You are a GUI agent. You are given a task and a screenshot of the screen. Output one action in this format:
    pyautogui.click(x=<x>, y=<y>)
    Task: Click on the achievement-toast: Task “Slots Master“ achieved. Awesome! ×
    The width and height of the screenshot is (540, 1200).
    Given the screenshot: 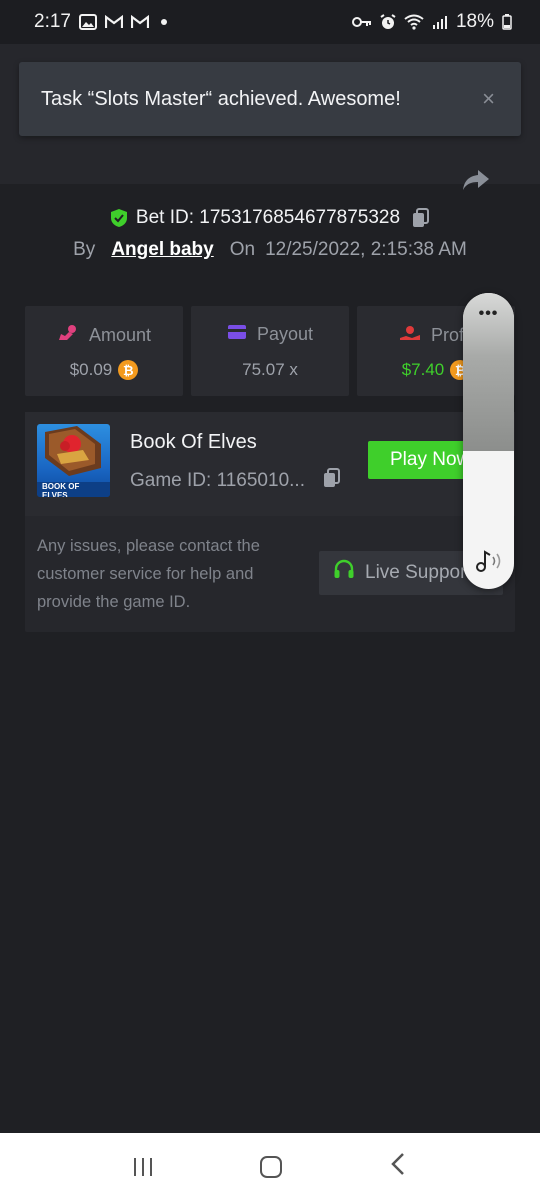 What is the action you would take?
    pyautogui.click(x=270, y=99)
    